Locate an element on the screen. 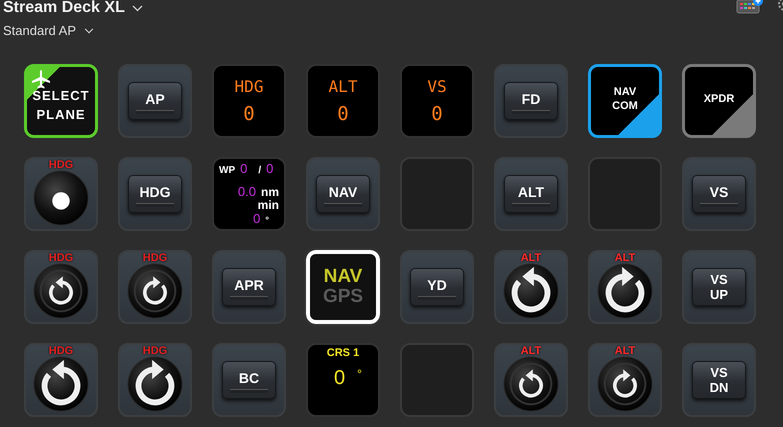 The image size is (783, 427). waypoint-label: WP is located at coordinates (227, 170).